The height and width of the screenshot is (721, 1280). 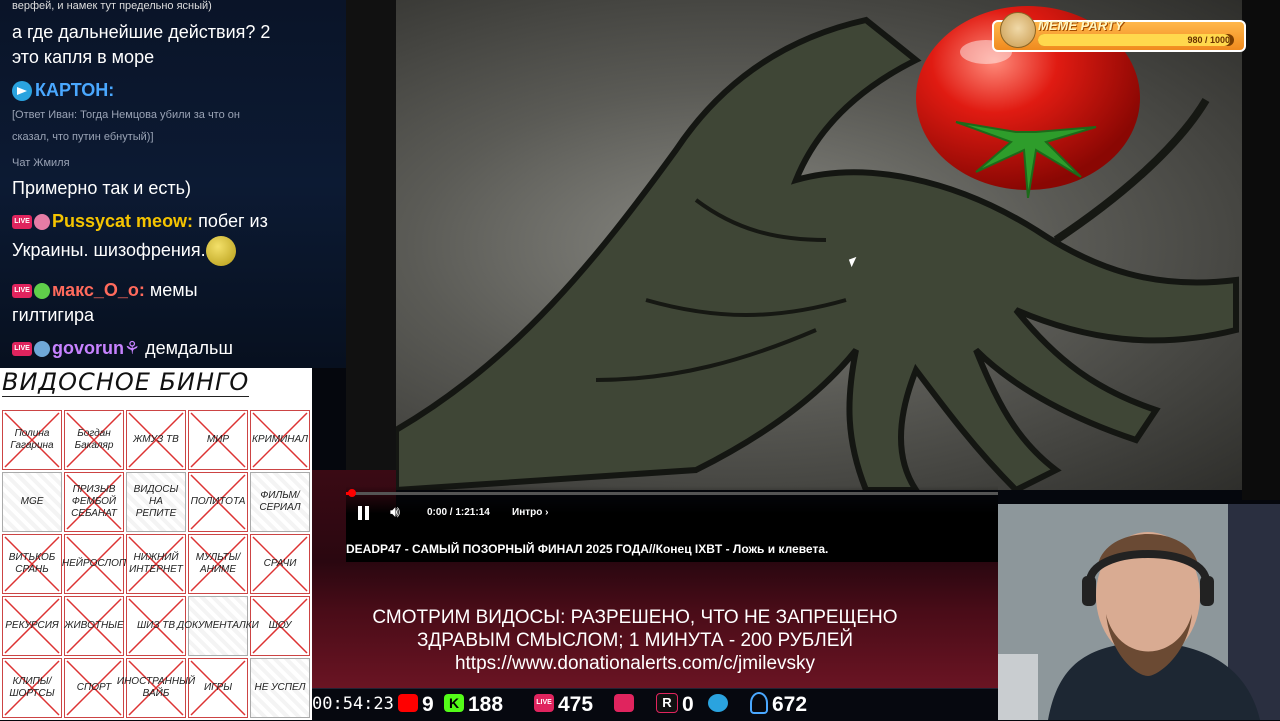 I want to click on telegram-viewers, so click(x=720, y=705).